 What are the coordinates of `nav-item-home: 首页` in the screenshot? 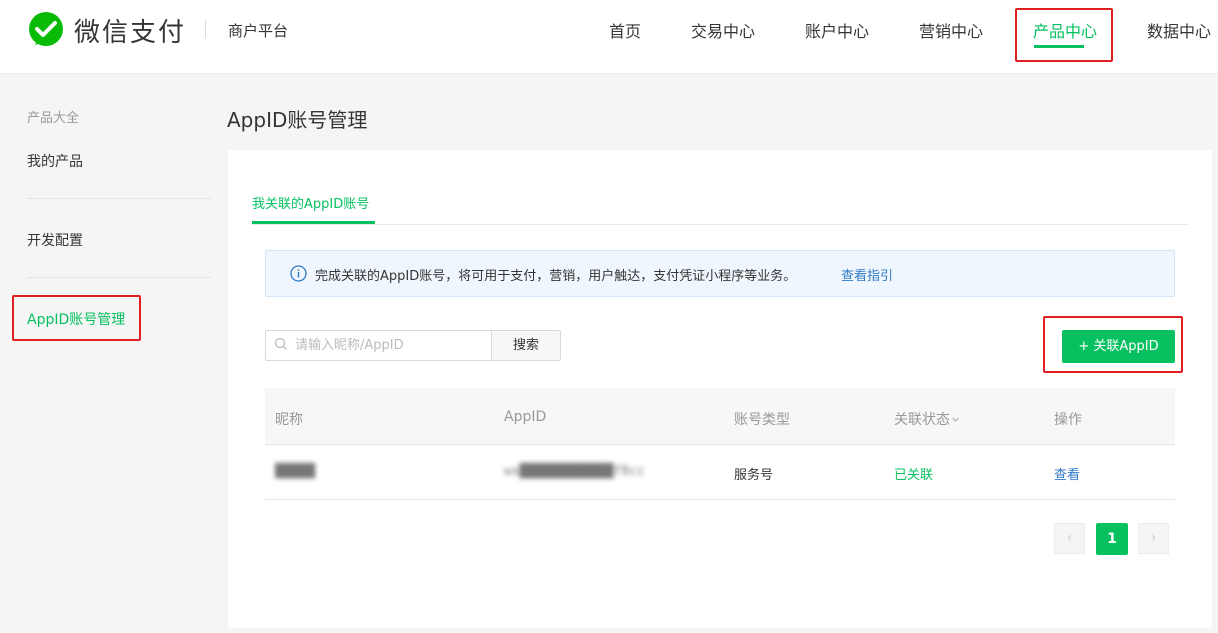 It's located at (625, 30).